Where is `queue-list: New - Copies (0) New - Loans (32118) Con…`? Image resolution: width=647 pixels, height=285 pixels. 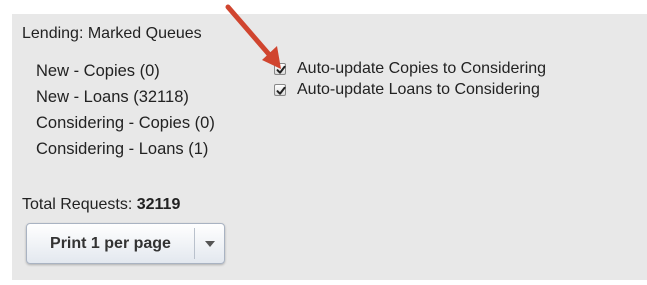 queue-list: New - Copies (0) New - Loans (32118) Con… is located at coordinates (125, 110).